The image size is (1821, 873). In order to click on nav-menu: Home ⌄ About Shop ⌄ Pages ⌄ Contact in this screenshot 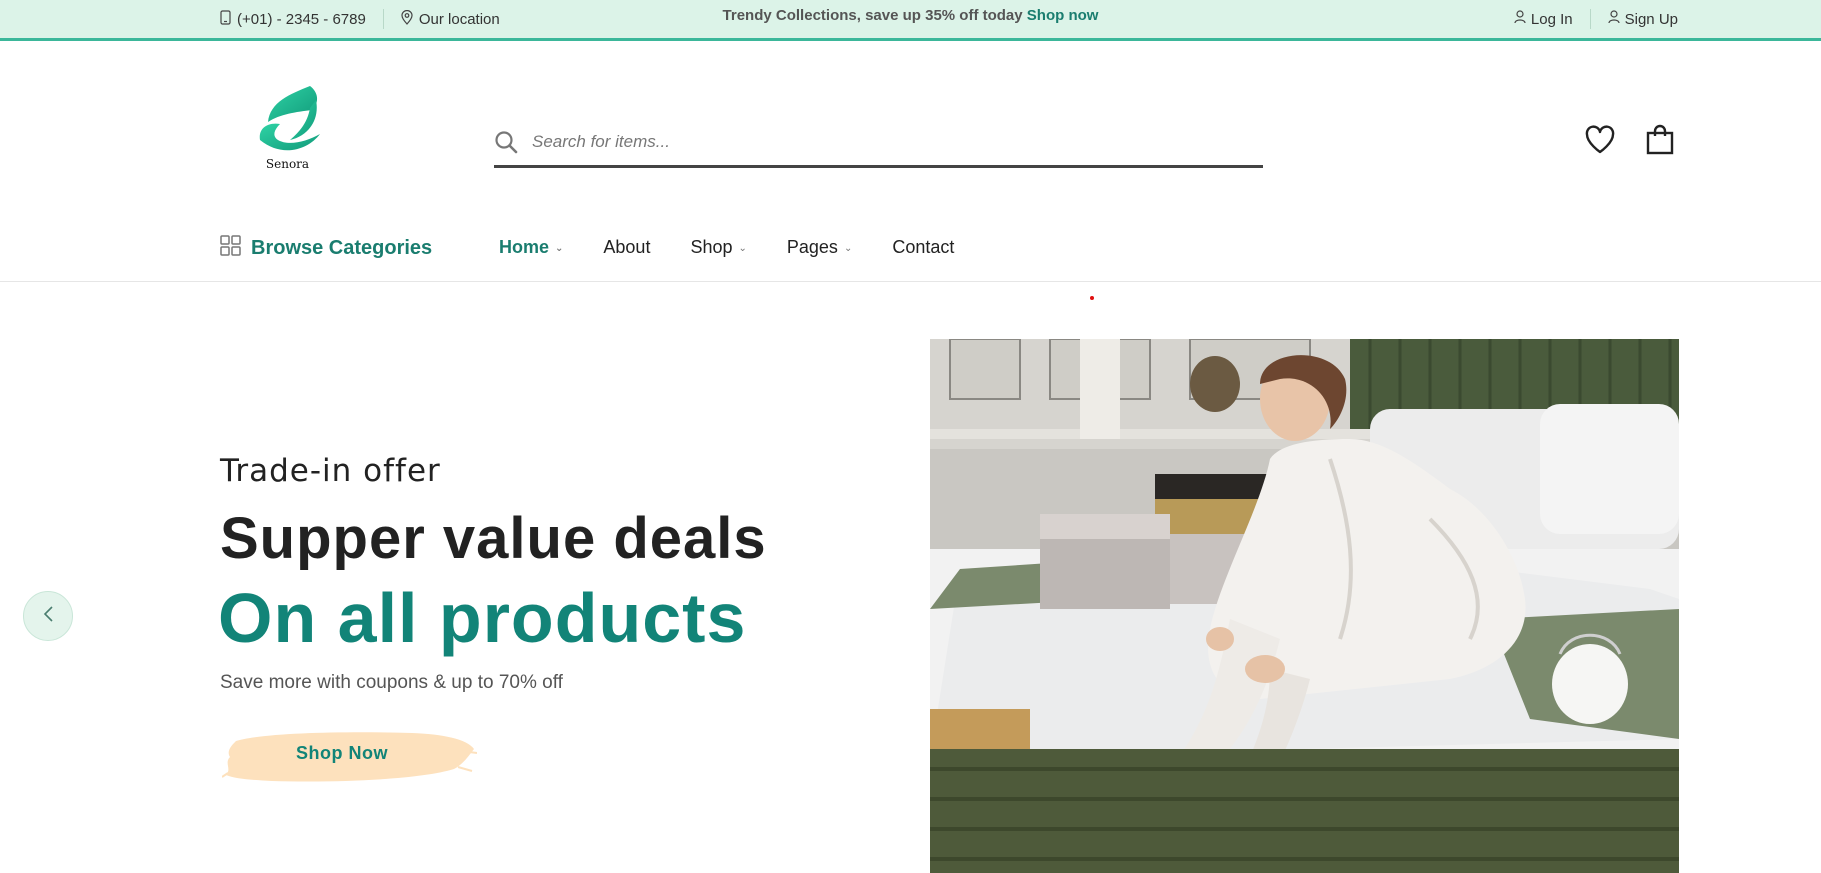, I will do `click(726, 247)`.